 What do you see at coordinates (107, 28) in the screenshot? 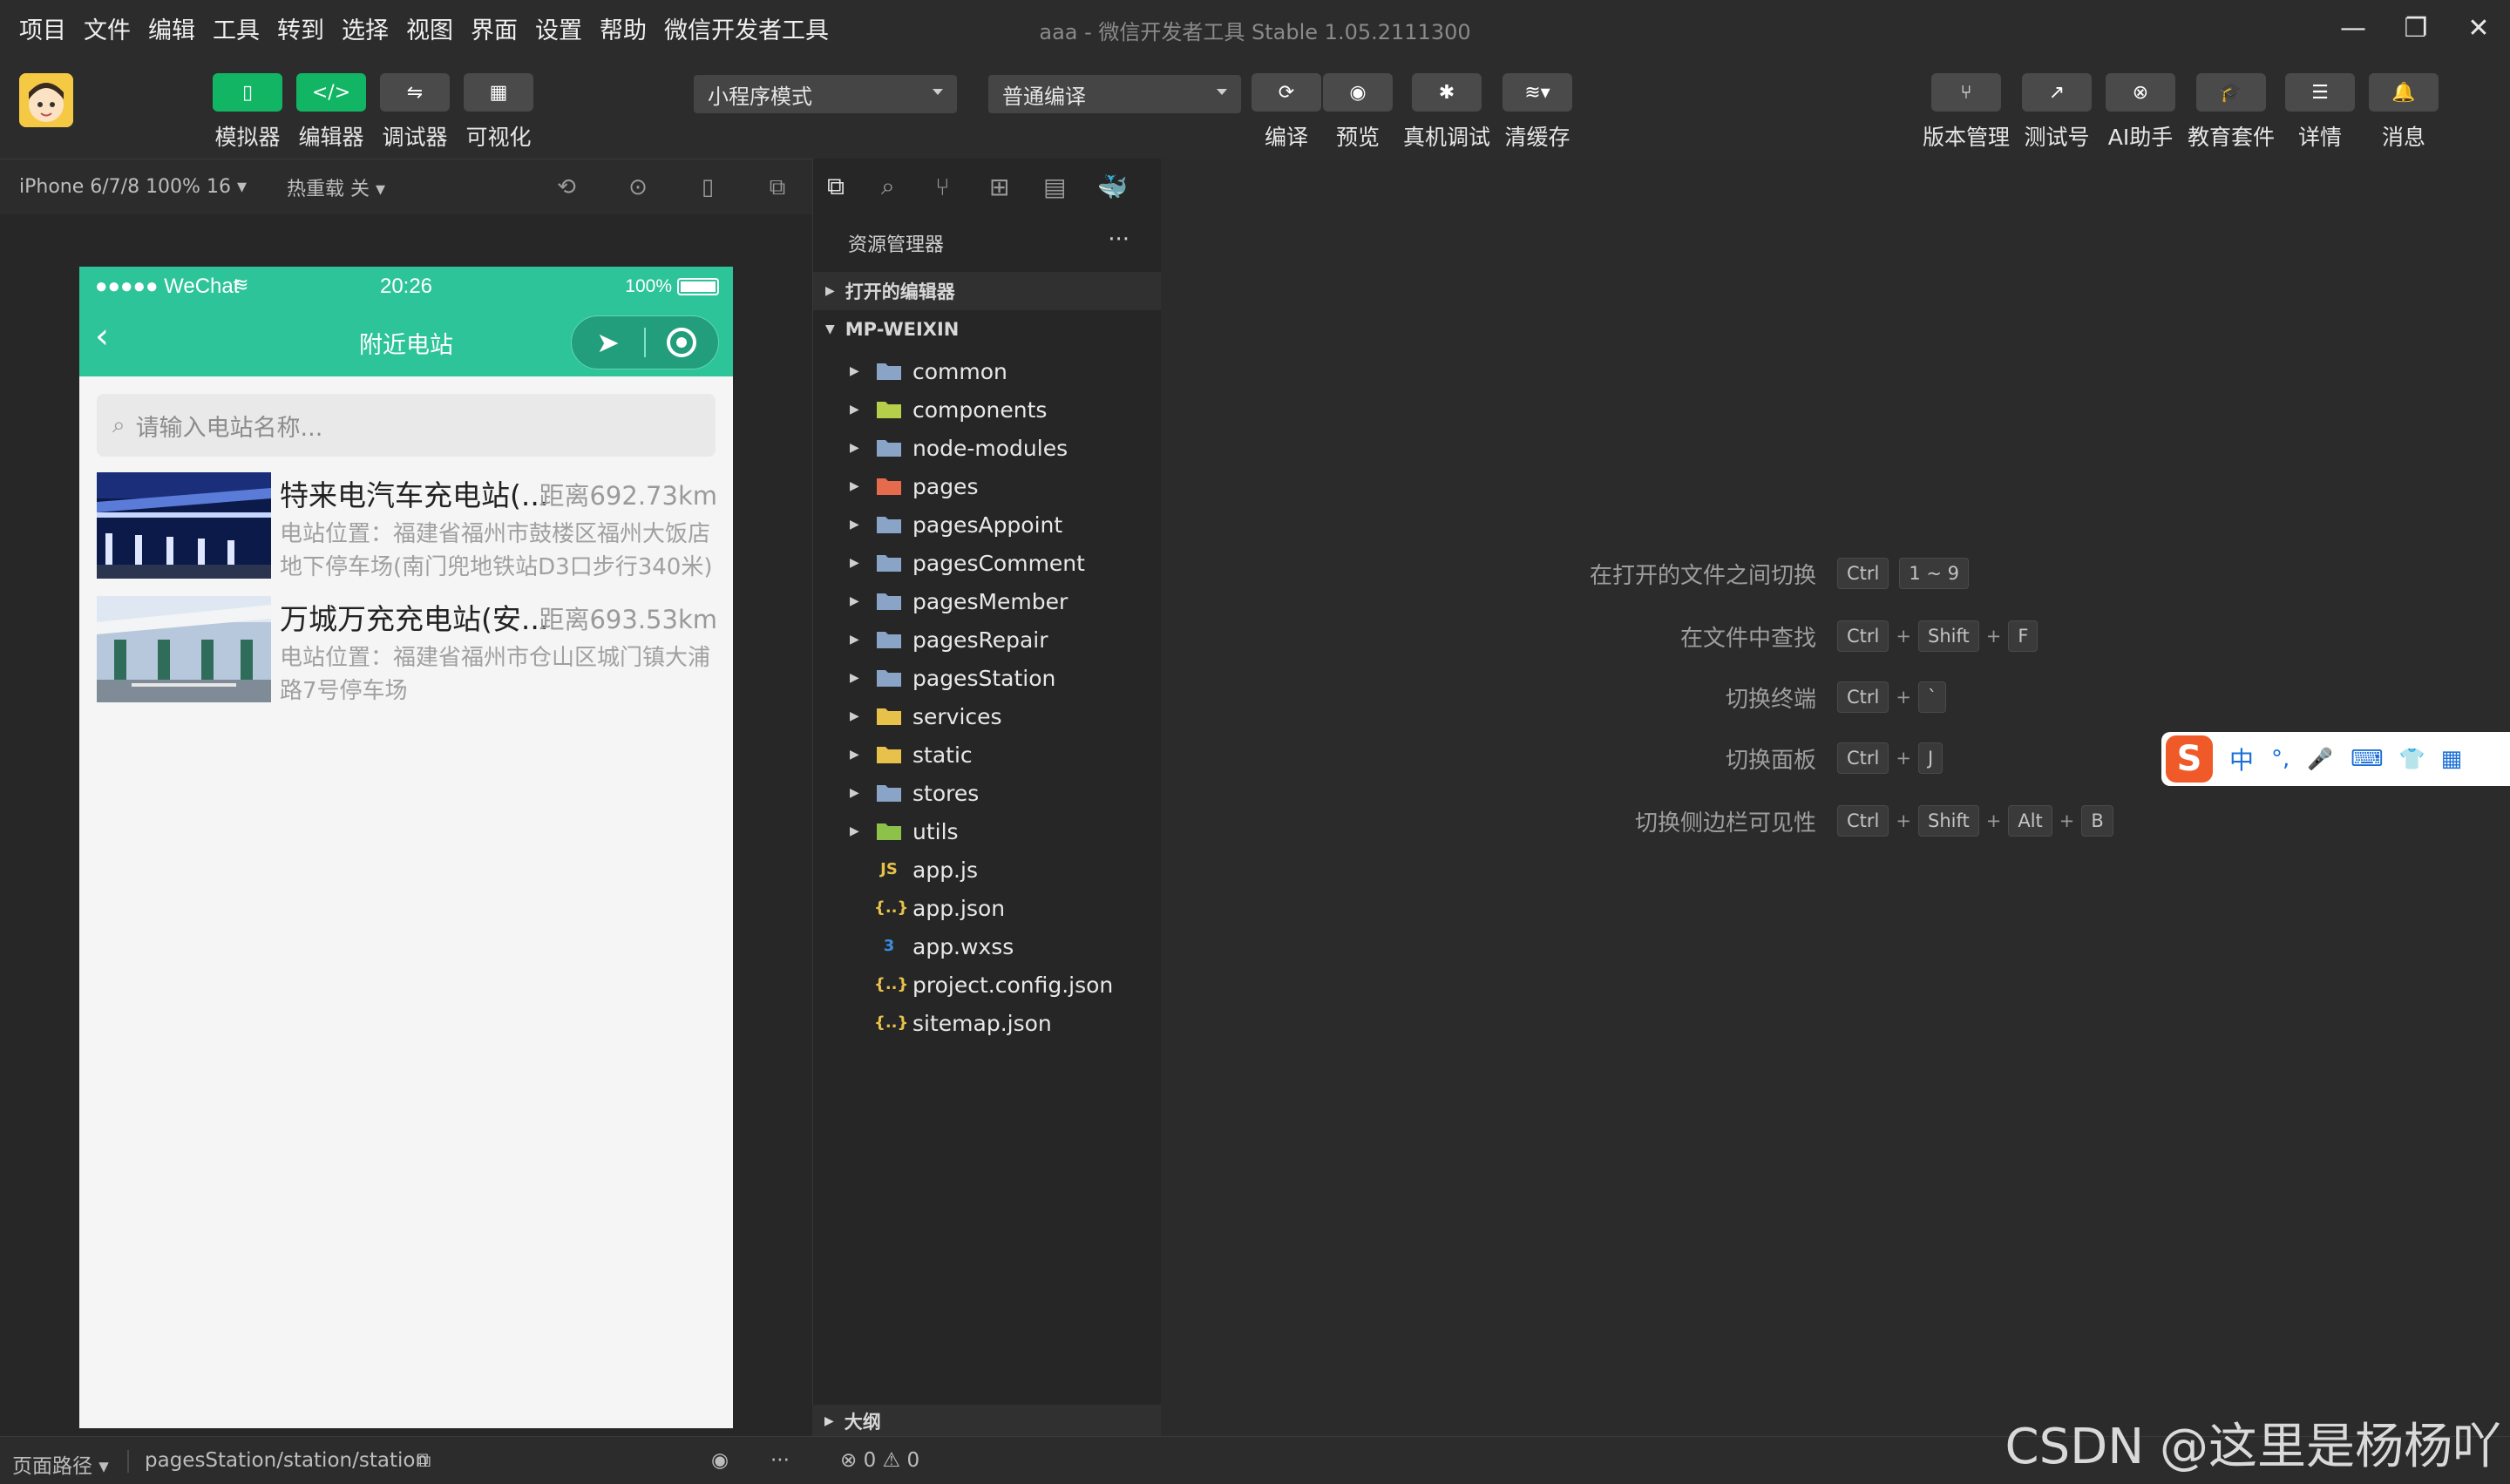
I see `menu-item: 文件` at bounding box center [107, 28].